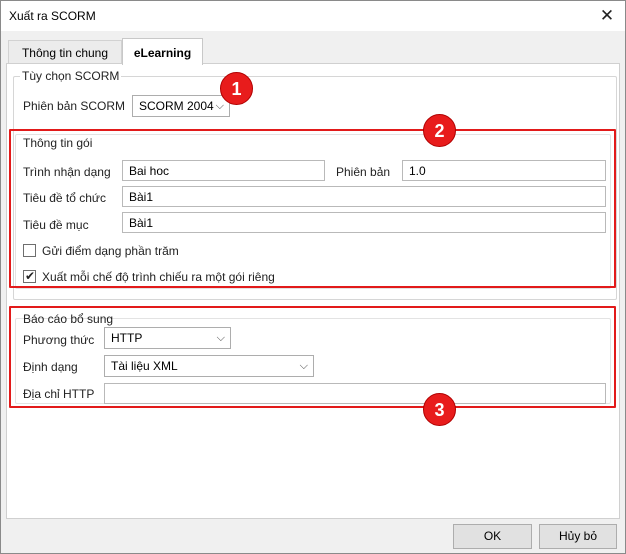 The height and width of the screenshot is (554, 626). I want to click on title-bar: Xuất ra SCORM ✕, so click(313, 16).